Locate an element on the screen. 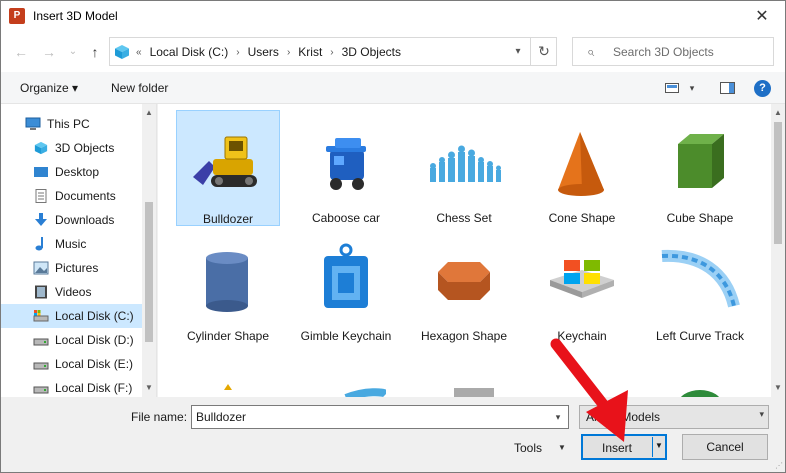  breadcrumb-krist: Krist is located at coordinates (310, 52).